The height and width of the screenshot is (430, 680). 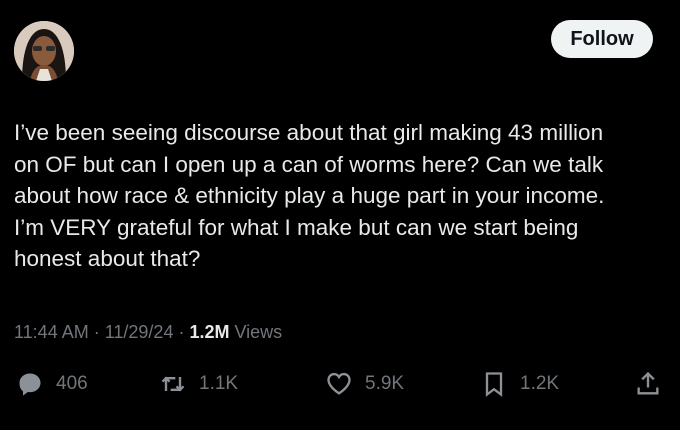 What do you see at coordinates (209, 332) in the screenshot?
I see `views-count: 1.2M` at bounding box center [209, 332].